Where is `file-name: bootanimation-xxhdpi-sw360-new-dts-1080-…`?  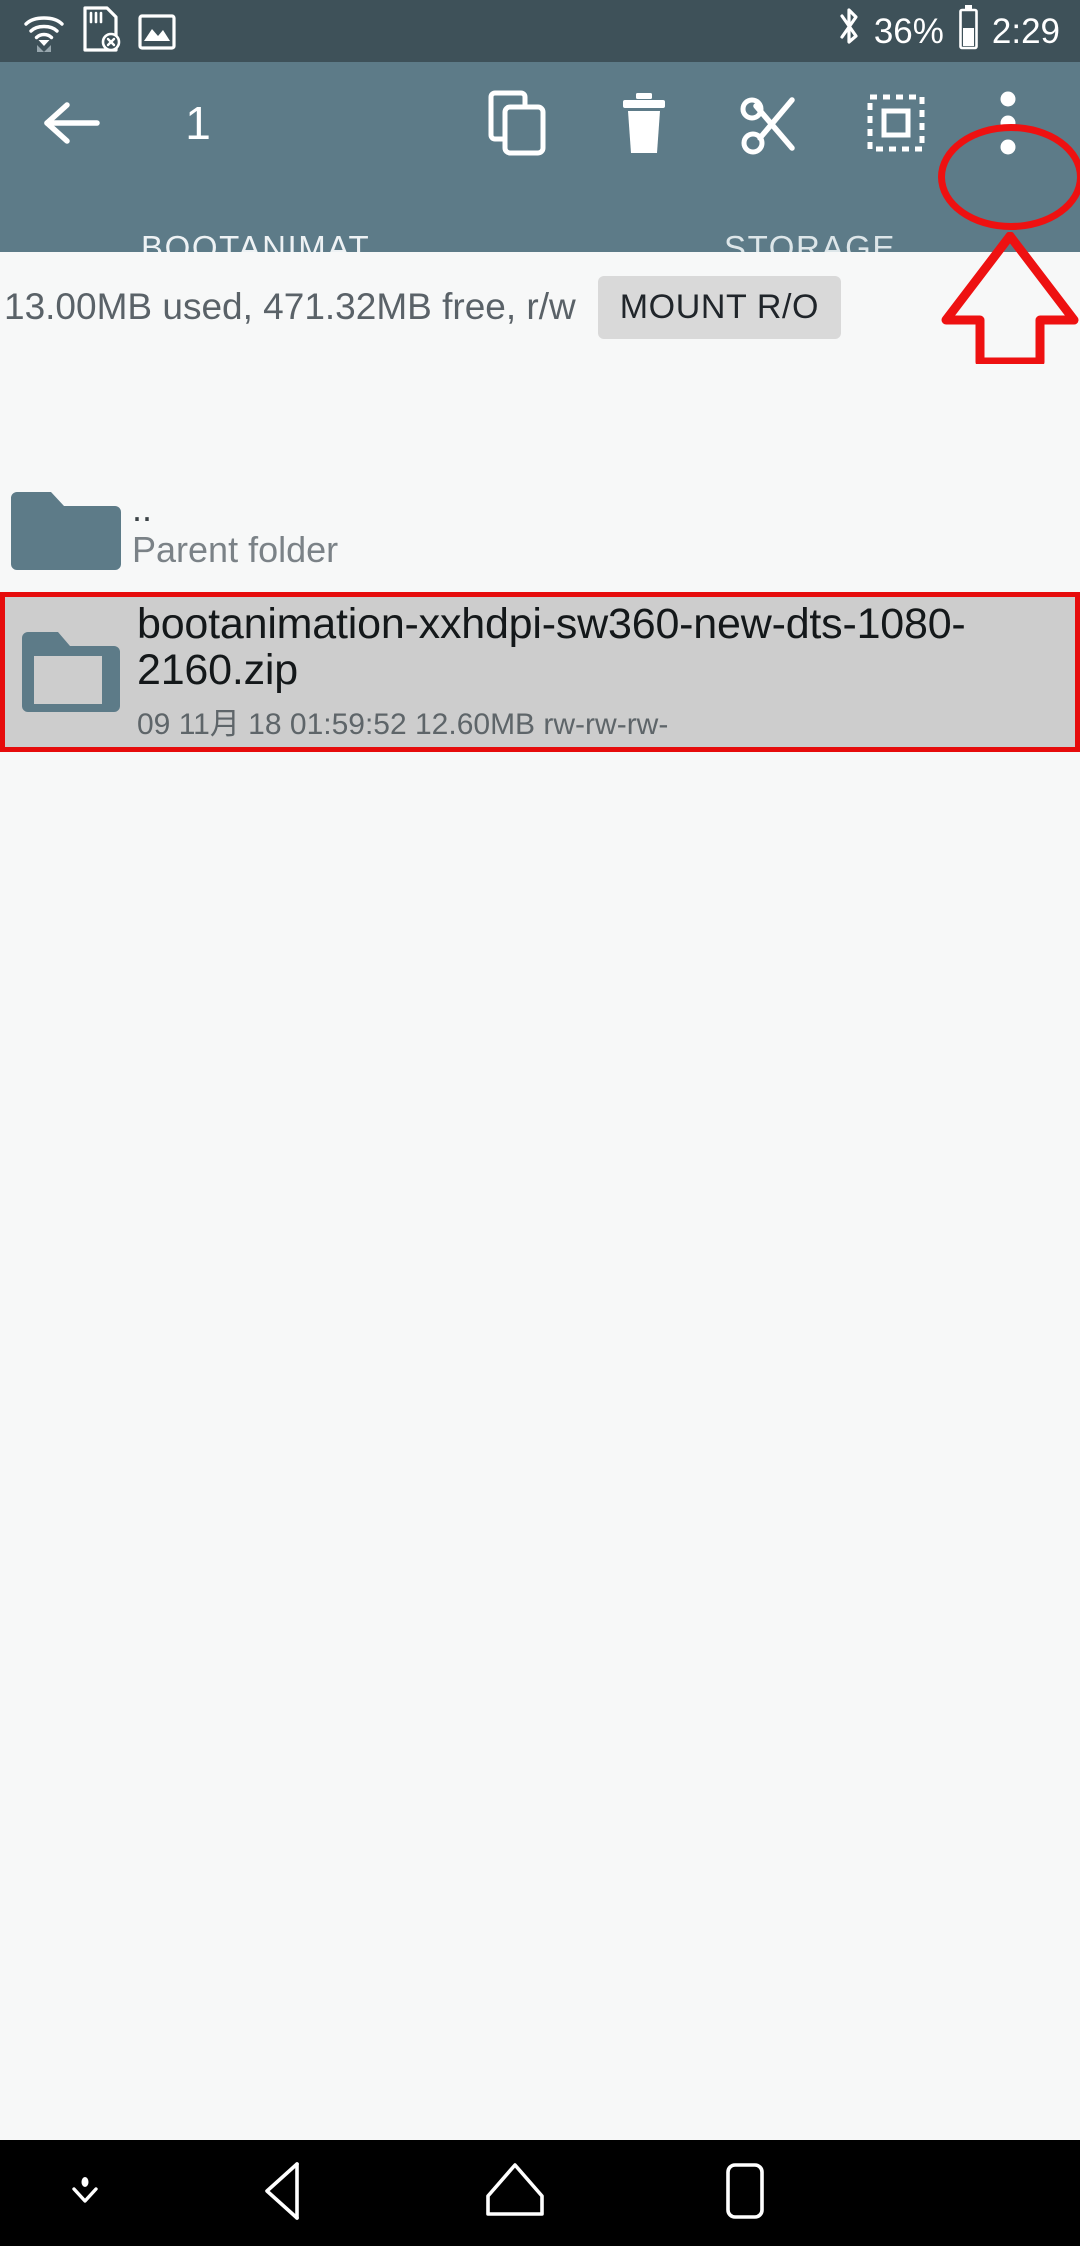
file-name: bootanimation-xxhdpi-sw360-new-dts-1080-… is located at coordinates (551, 646).